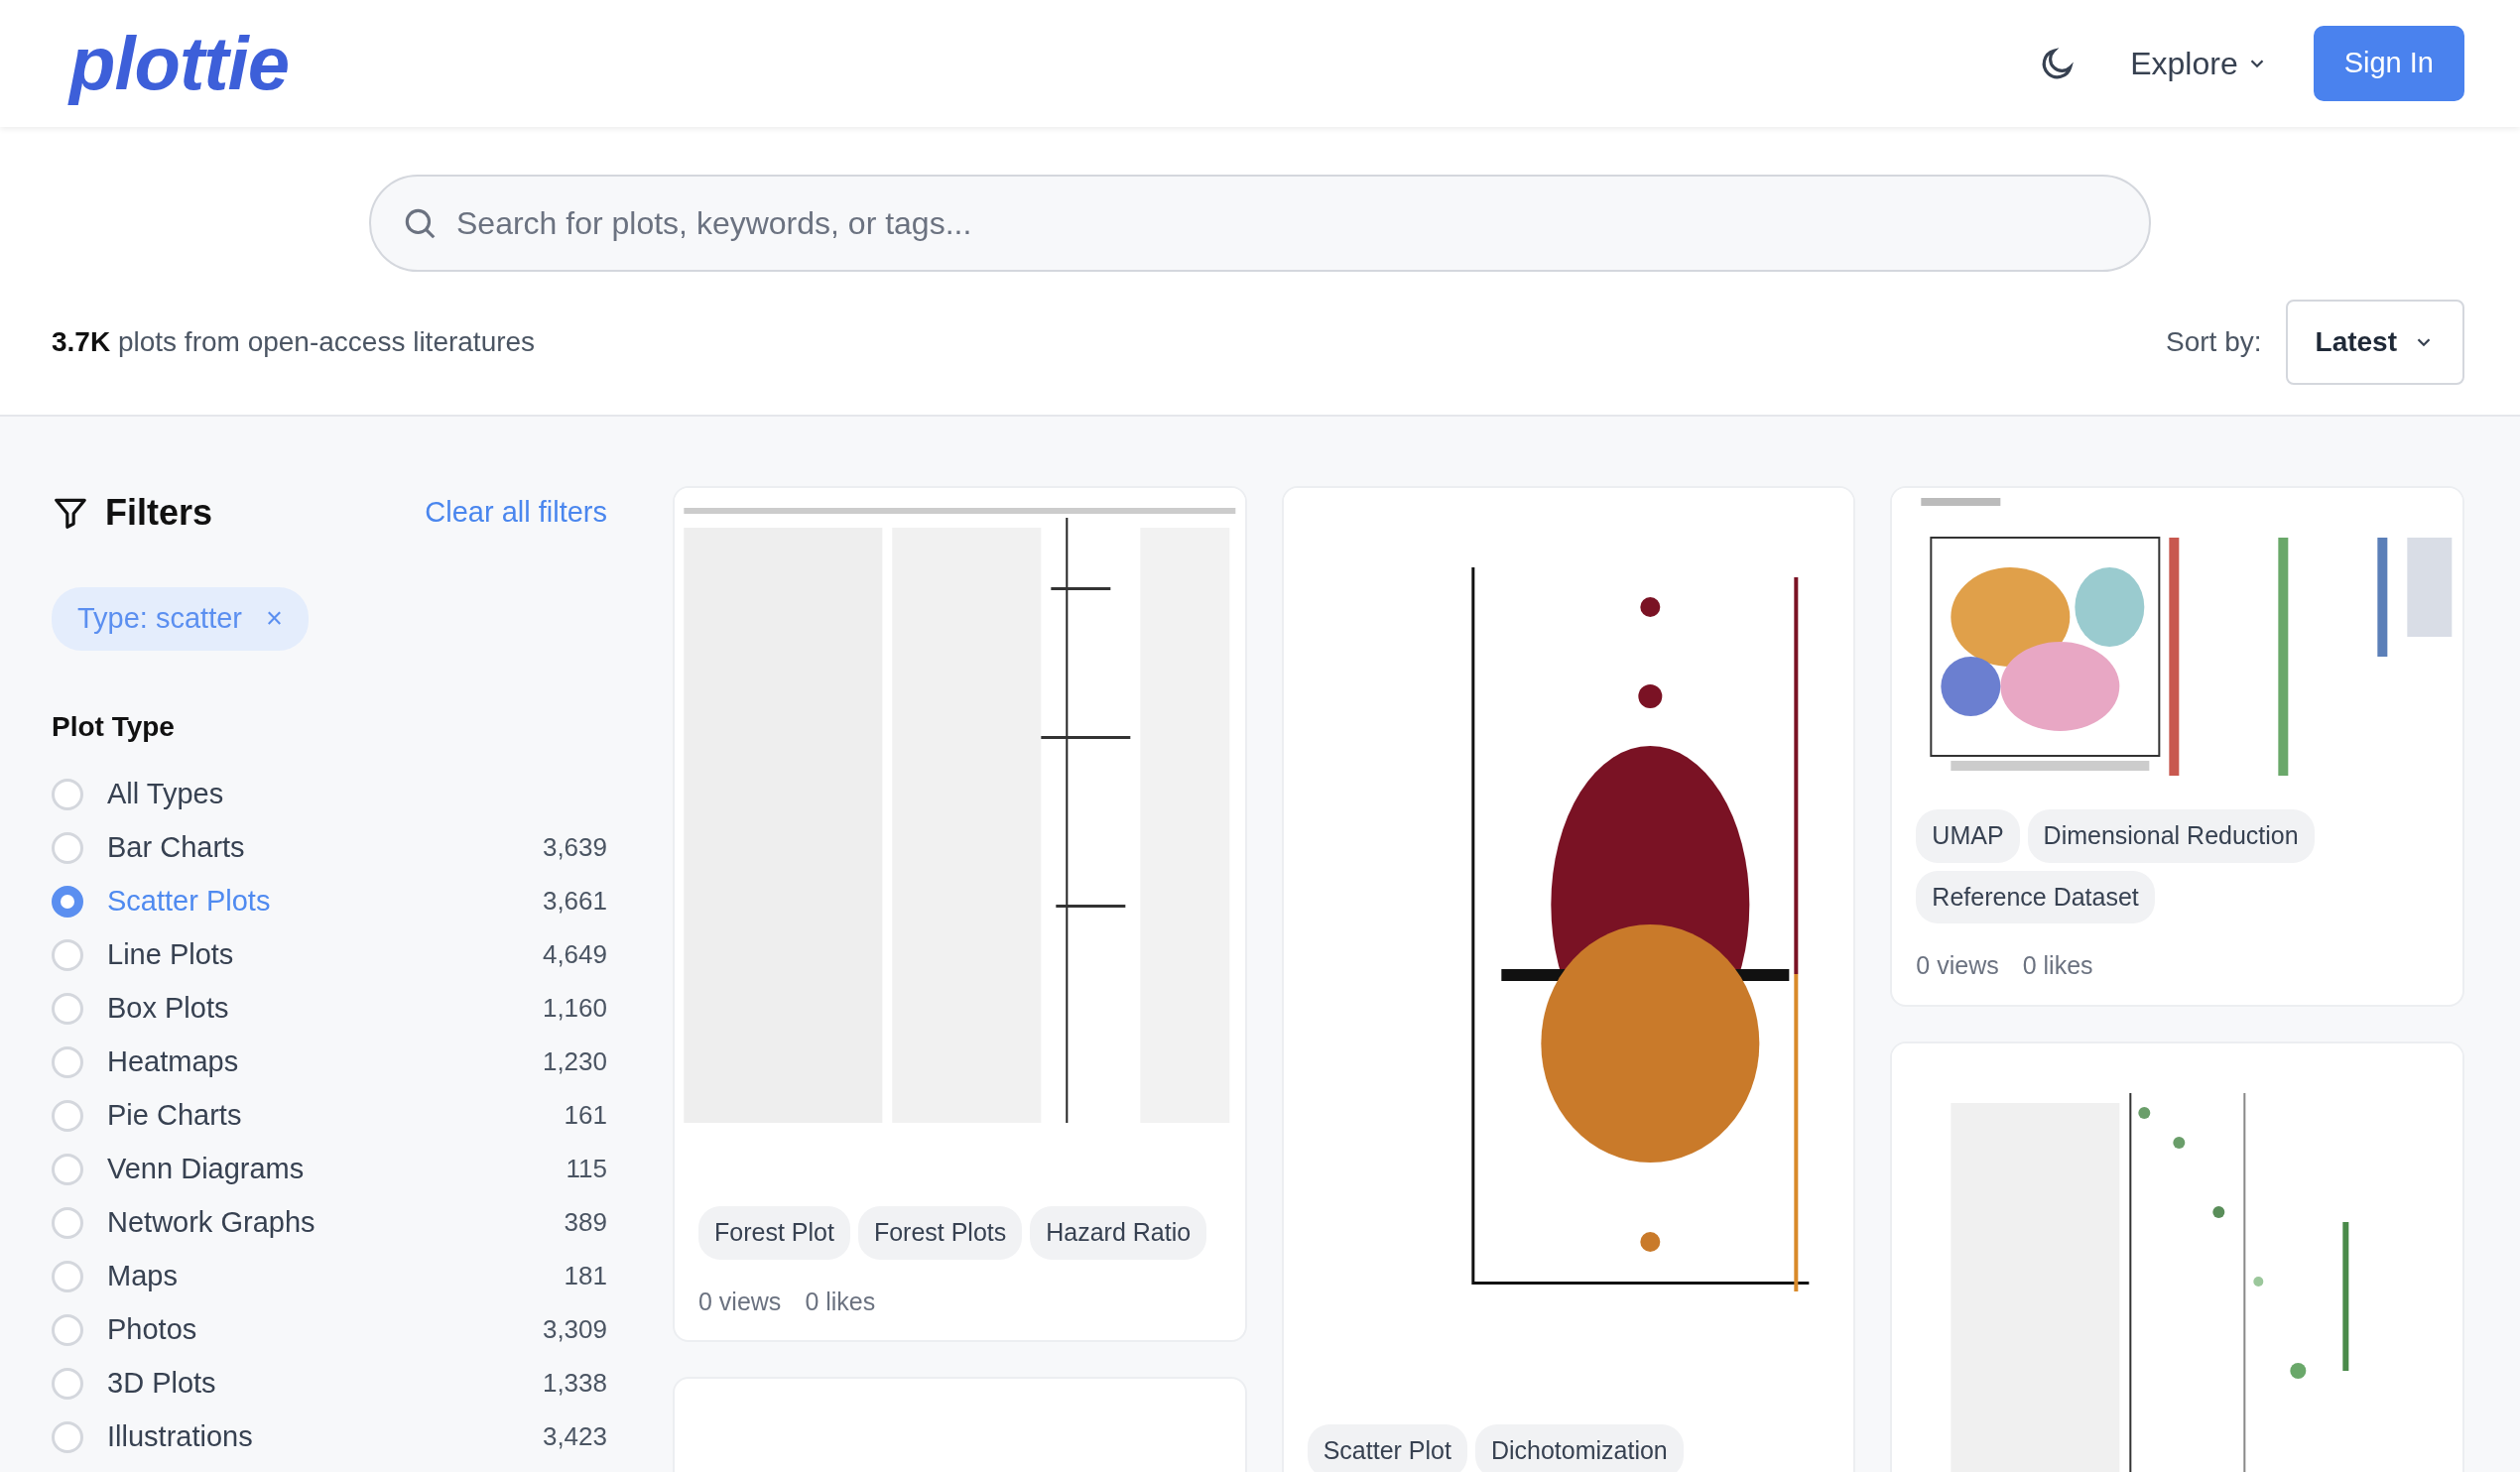 The height and width of the screenshot is (1472, 2520). I want to click on plot-count-text: 3.7K plots from open-access literatures, so click(294, 342).